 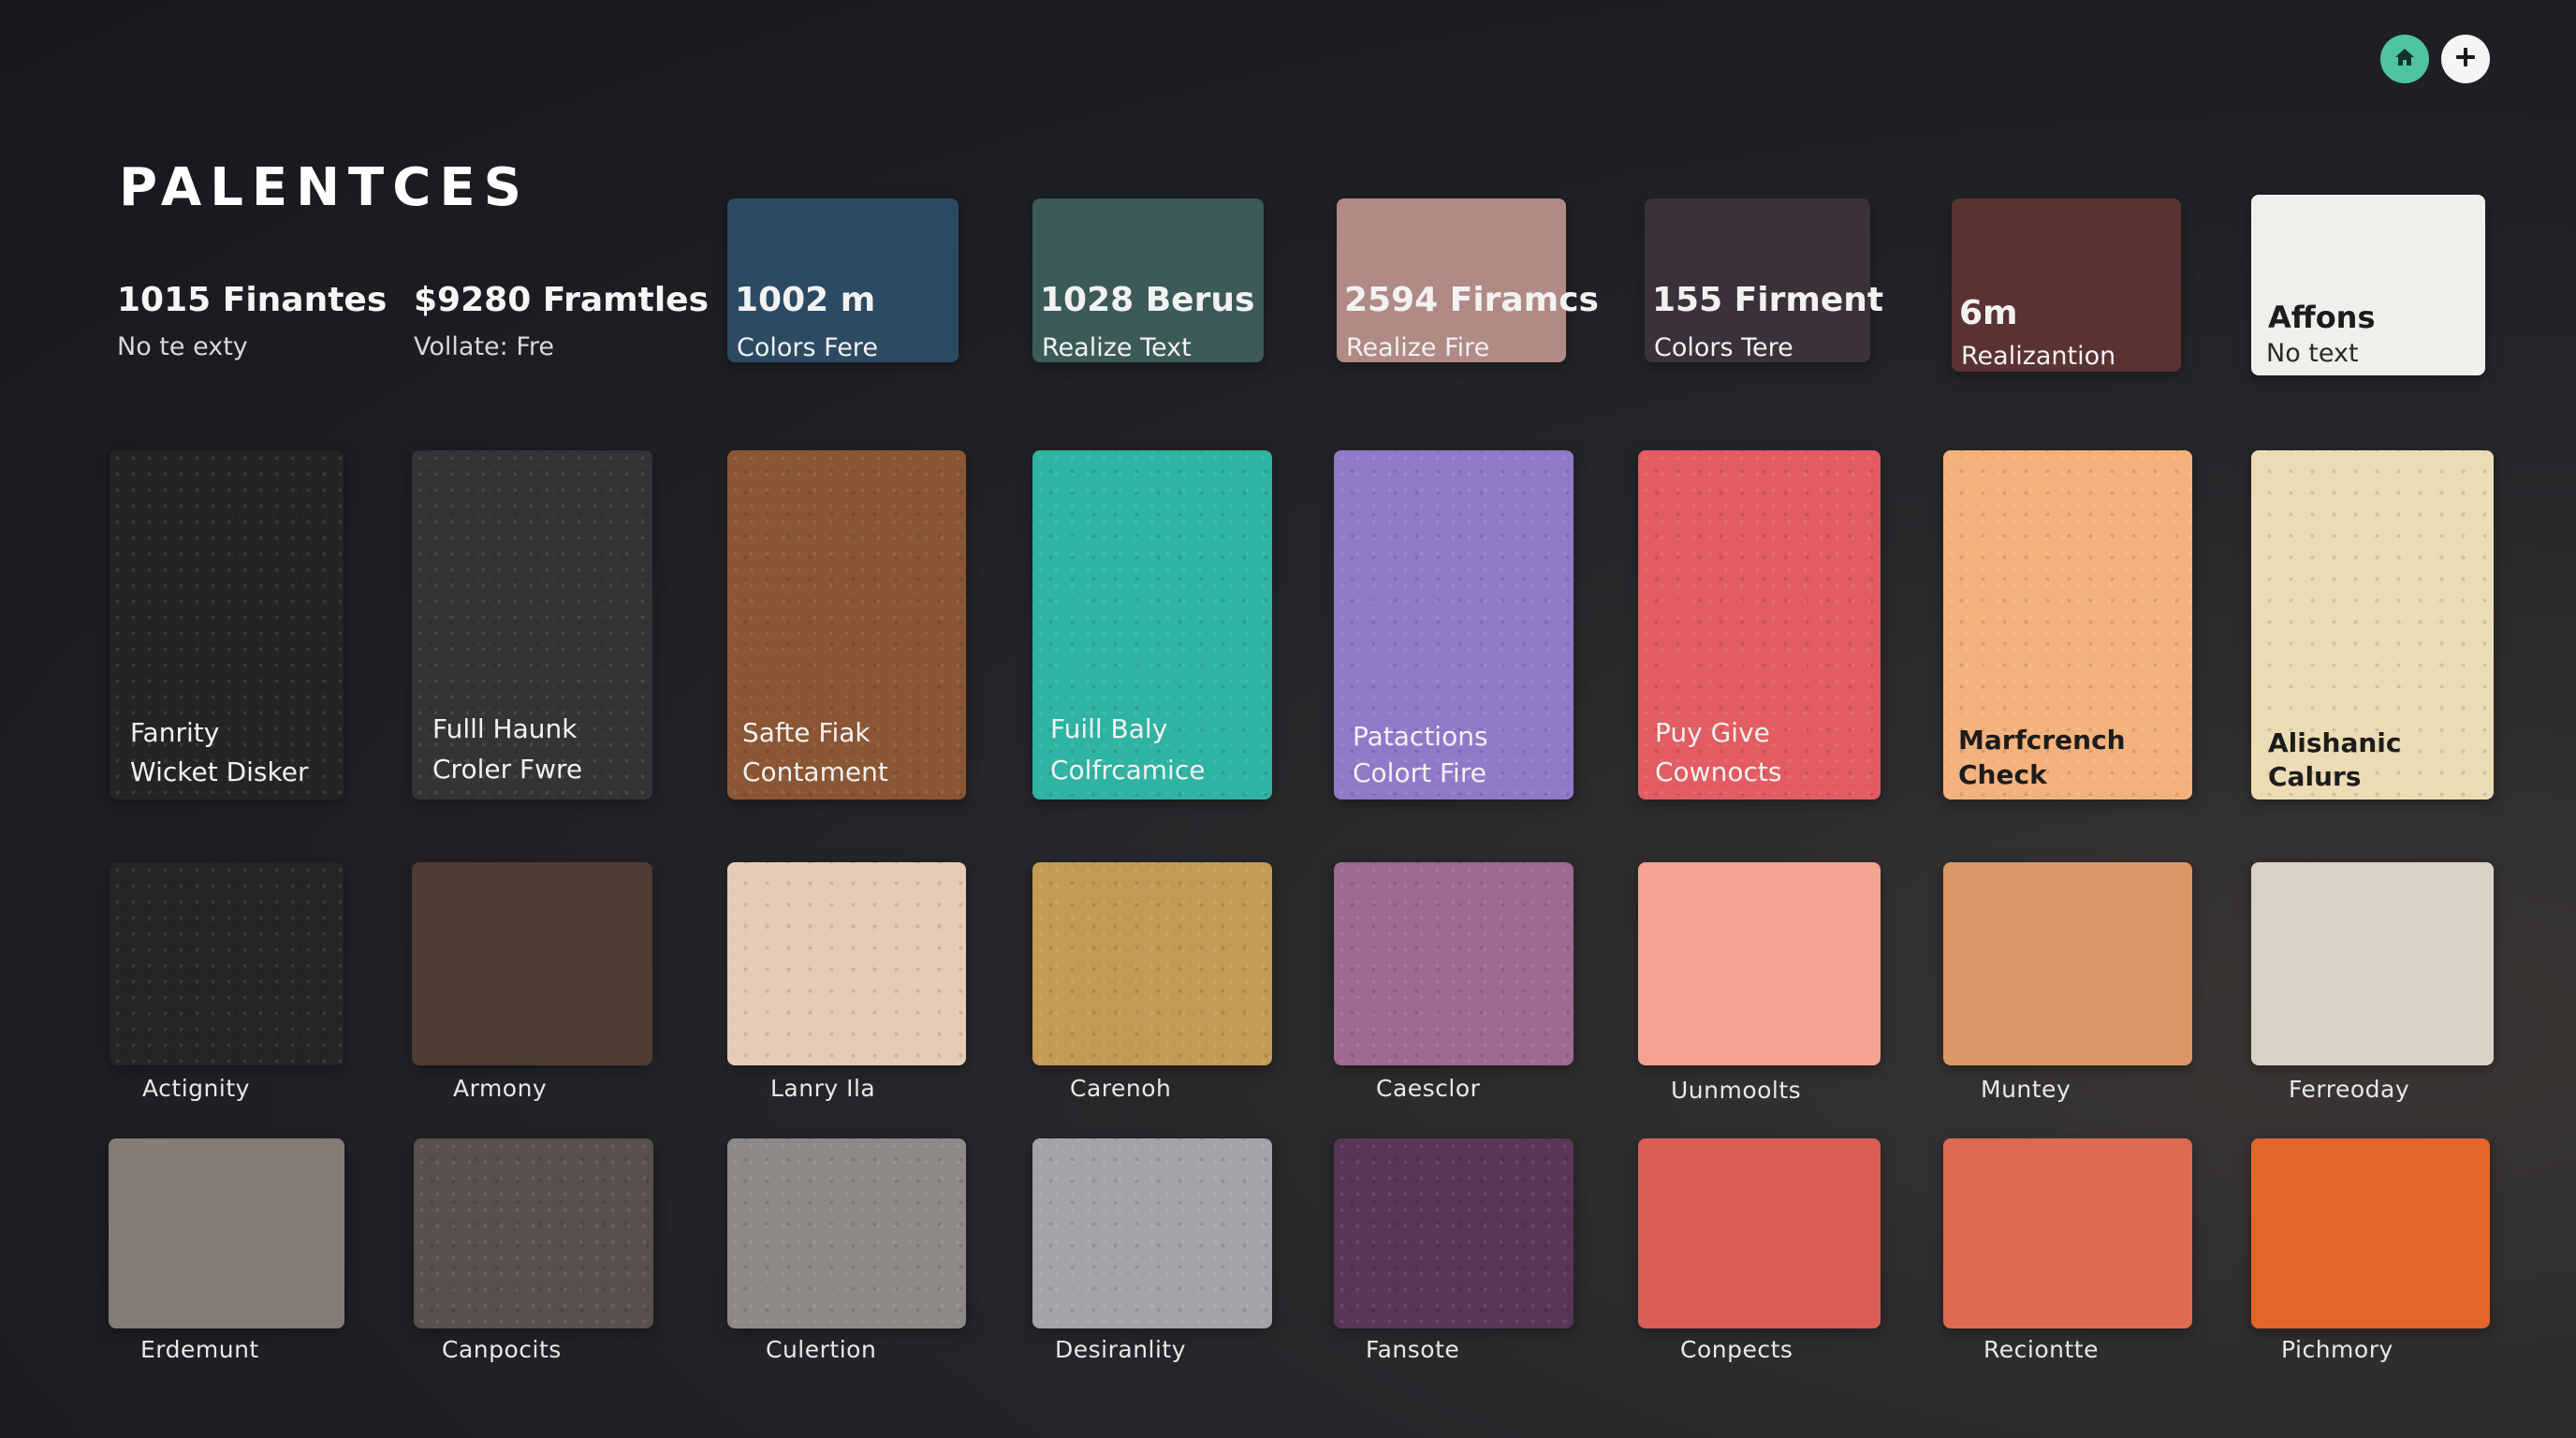 What do you see at coordinates (2002, 774) in the screenshot?
I see `swatch-sublabel: Check` at bounding box center [2002, 774].